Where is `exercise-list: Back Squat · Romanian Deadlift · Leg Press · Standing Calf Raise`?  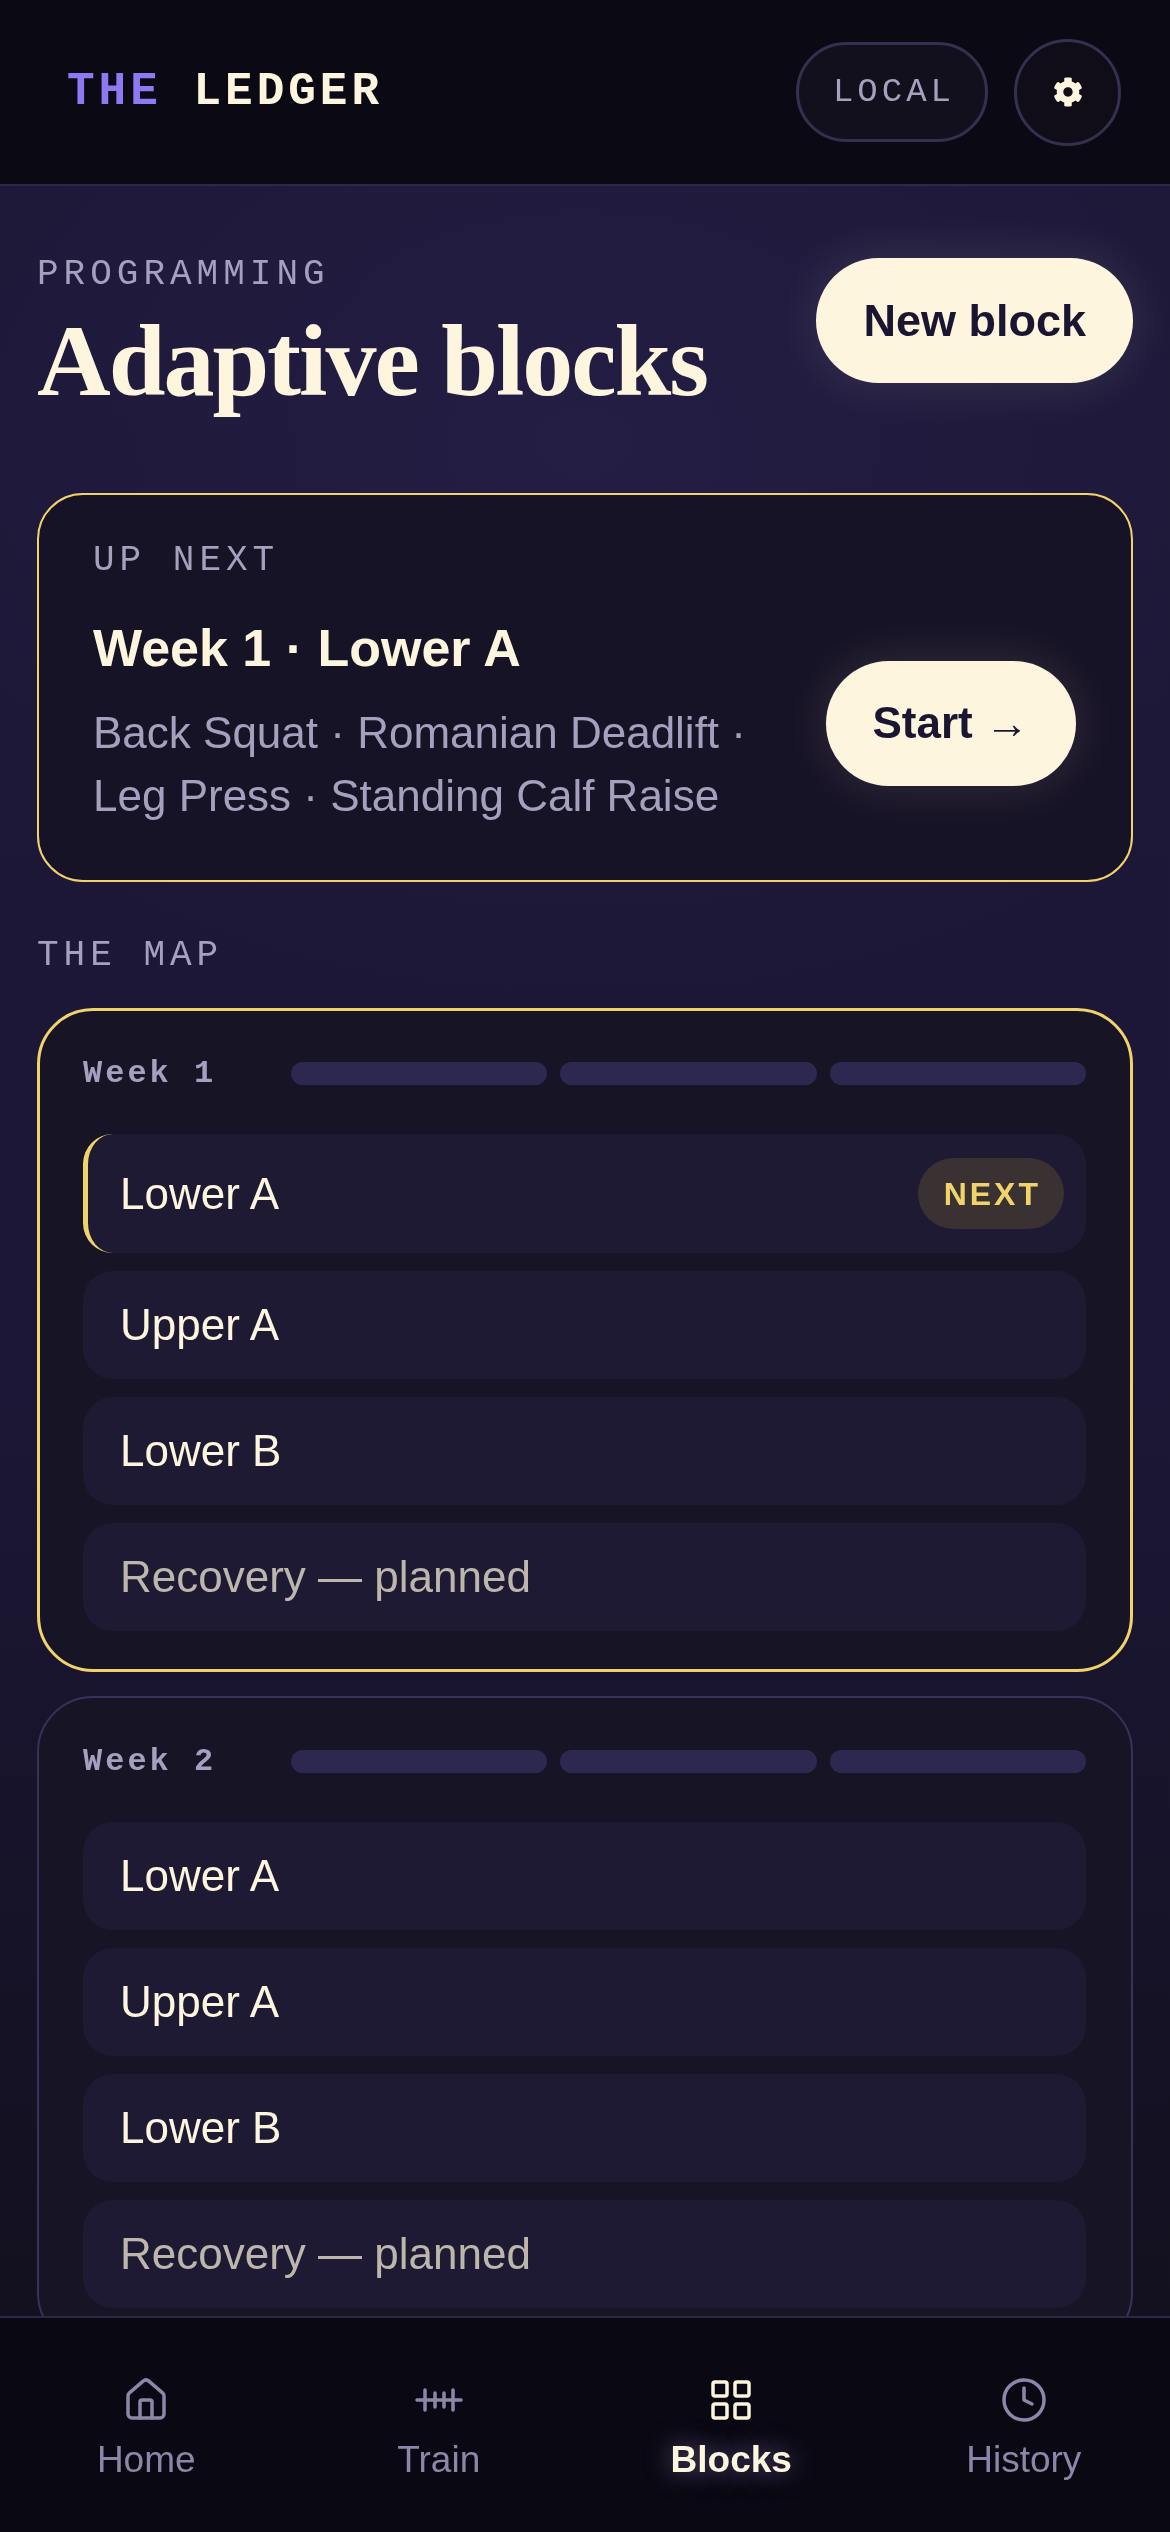 exercise-list: Back Squat · Romanian Deadlift · Leg Press · Standing Calf Raise is located at coordinates (447, 764).